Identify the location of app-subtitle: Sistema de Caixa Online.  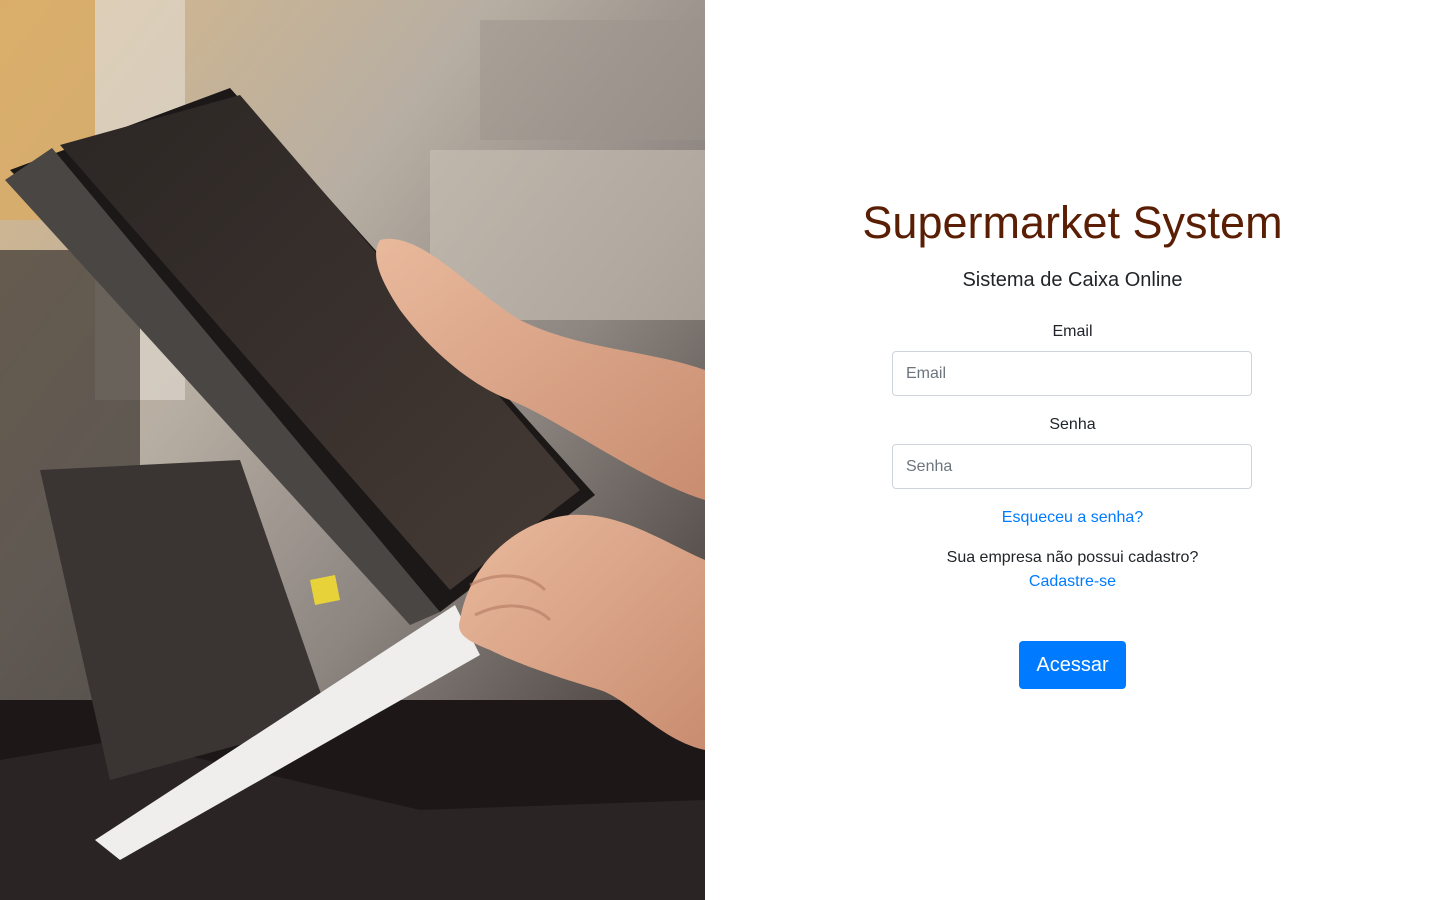
(1072, 280).